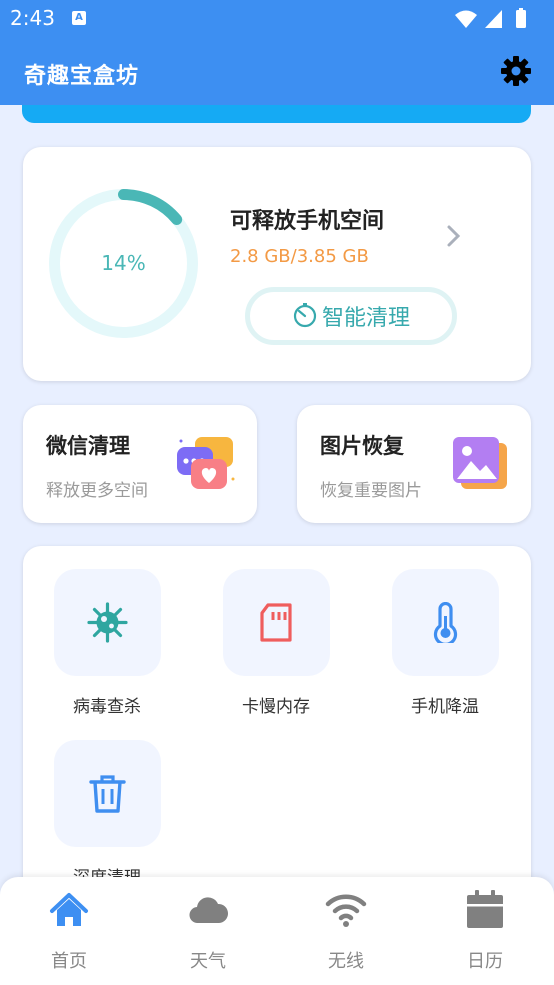  What do you see at coordinates (97, 491) in the screenshot?
I see `wechat-clean-subtitle: 释放更多空间` at bounding box center [97, 491].